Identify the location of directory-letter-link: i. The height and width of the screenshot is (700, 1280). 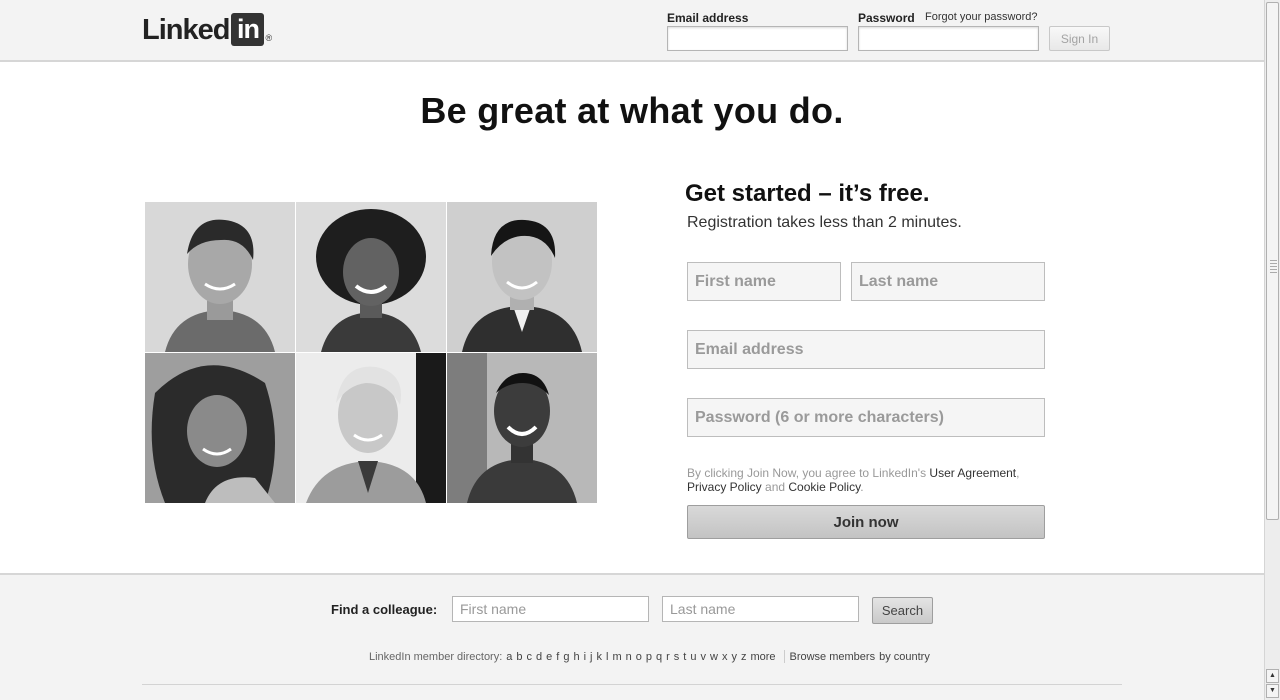
(585, 657).